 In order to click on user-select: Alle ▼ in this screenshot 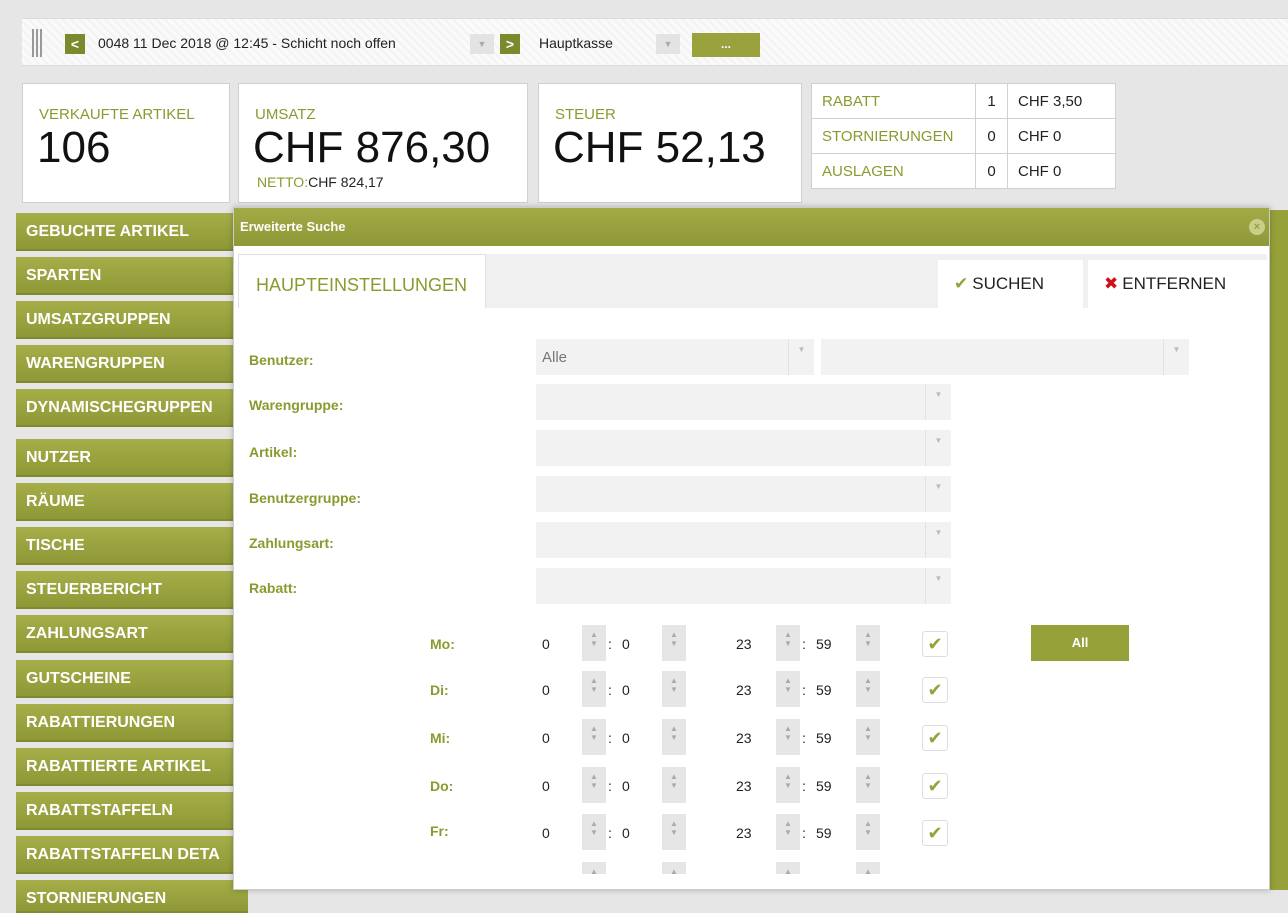, I will do `click(675, 357)`.